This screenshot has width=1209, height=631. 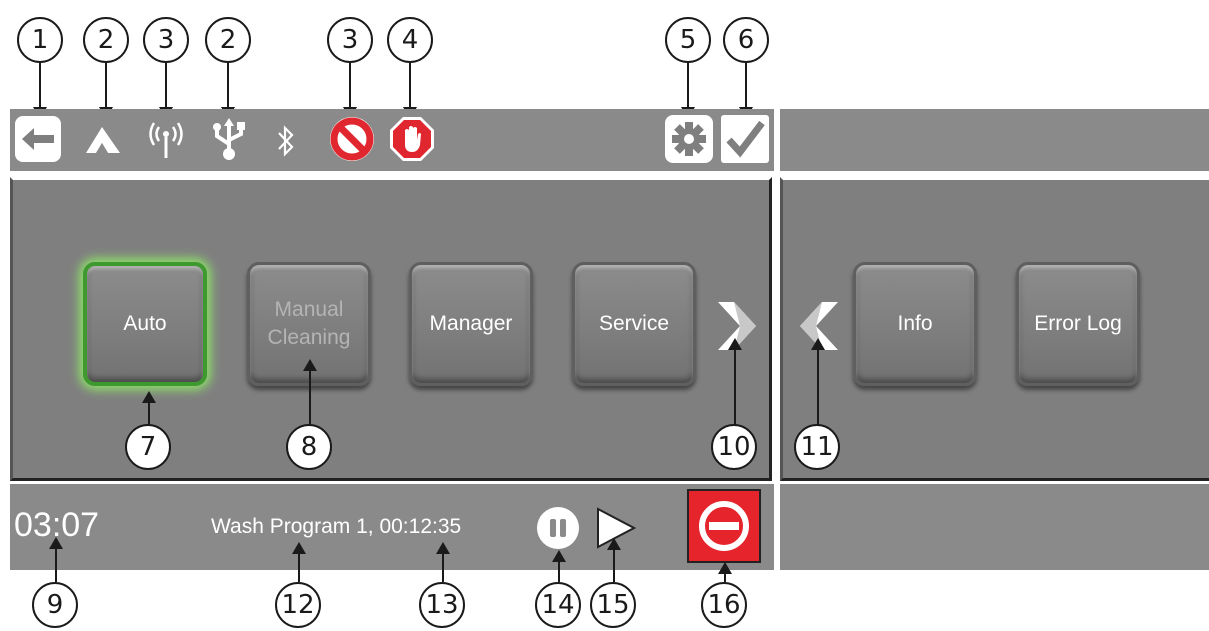 I want to click on callout-3b-line, so click(x=350, y=85).